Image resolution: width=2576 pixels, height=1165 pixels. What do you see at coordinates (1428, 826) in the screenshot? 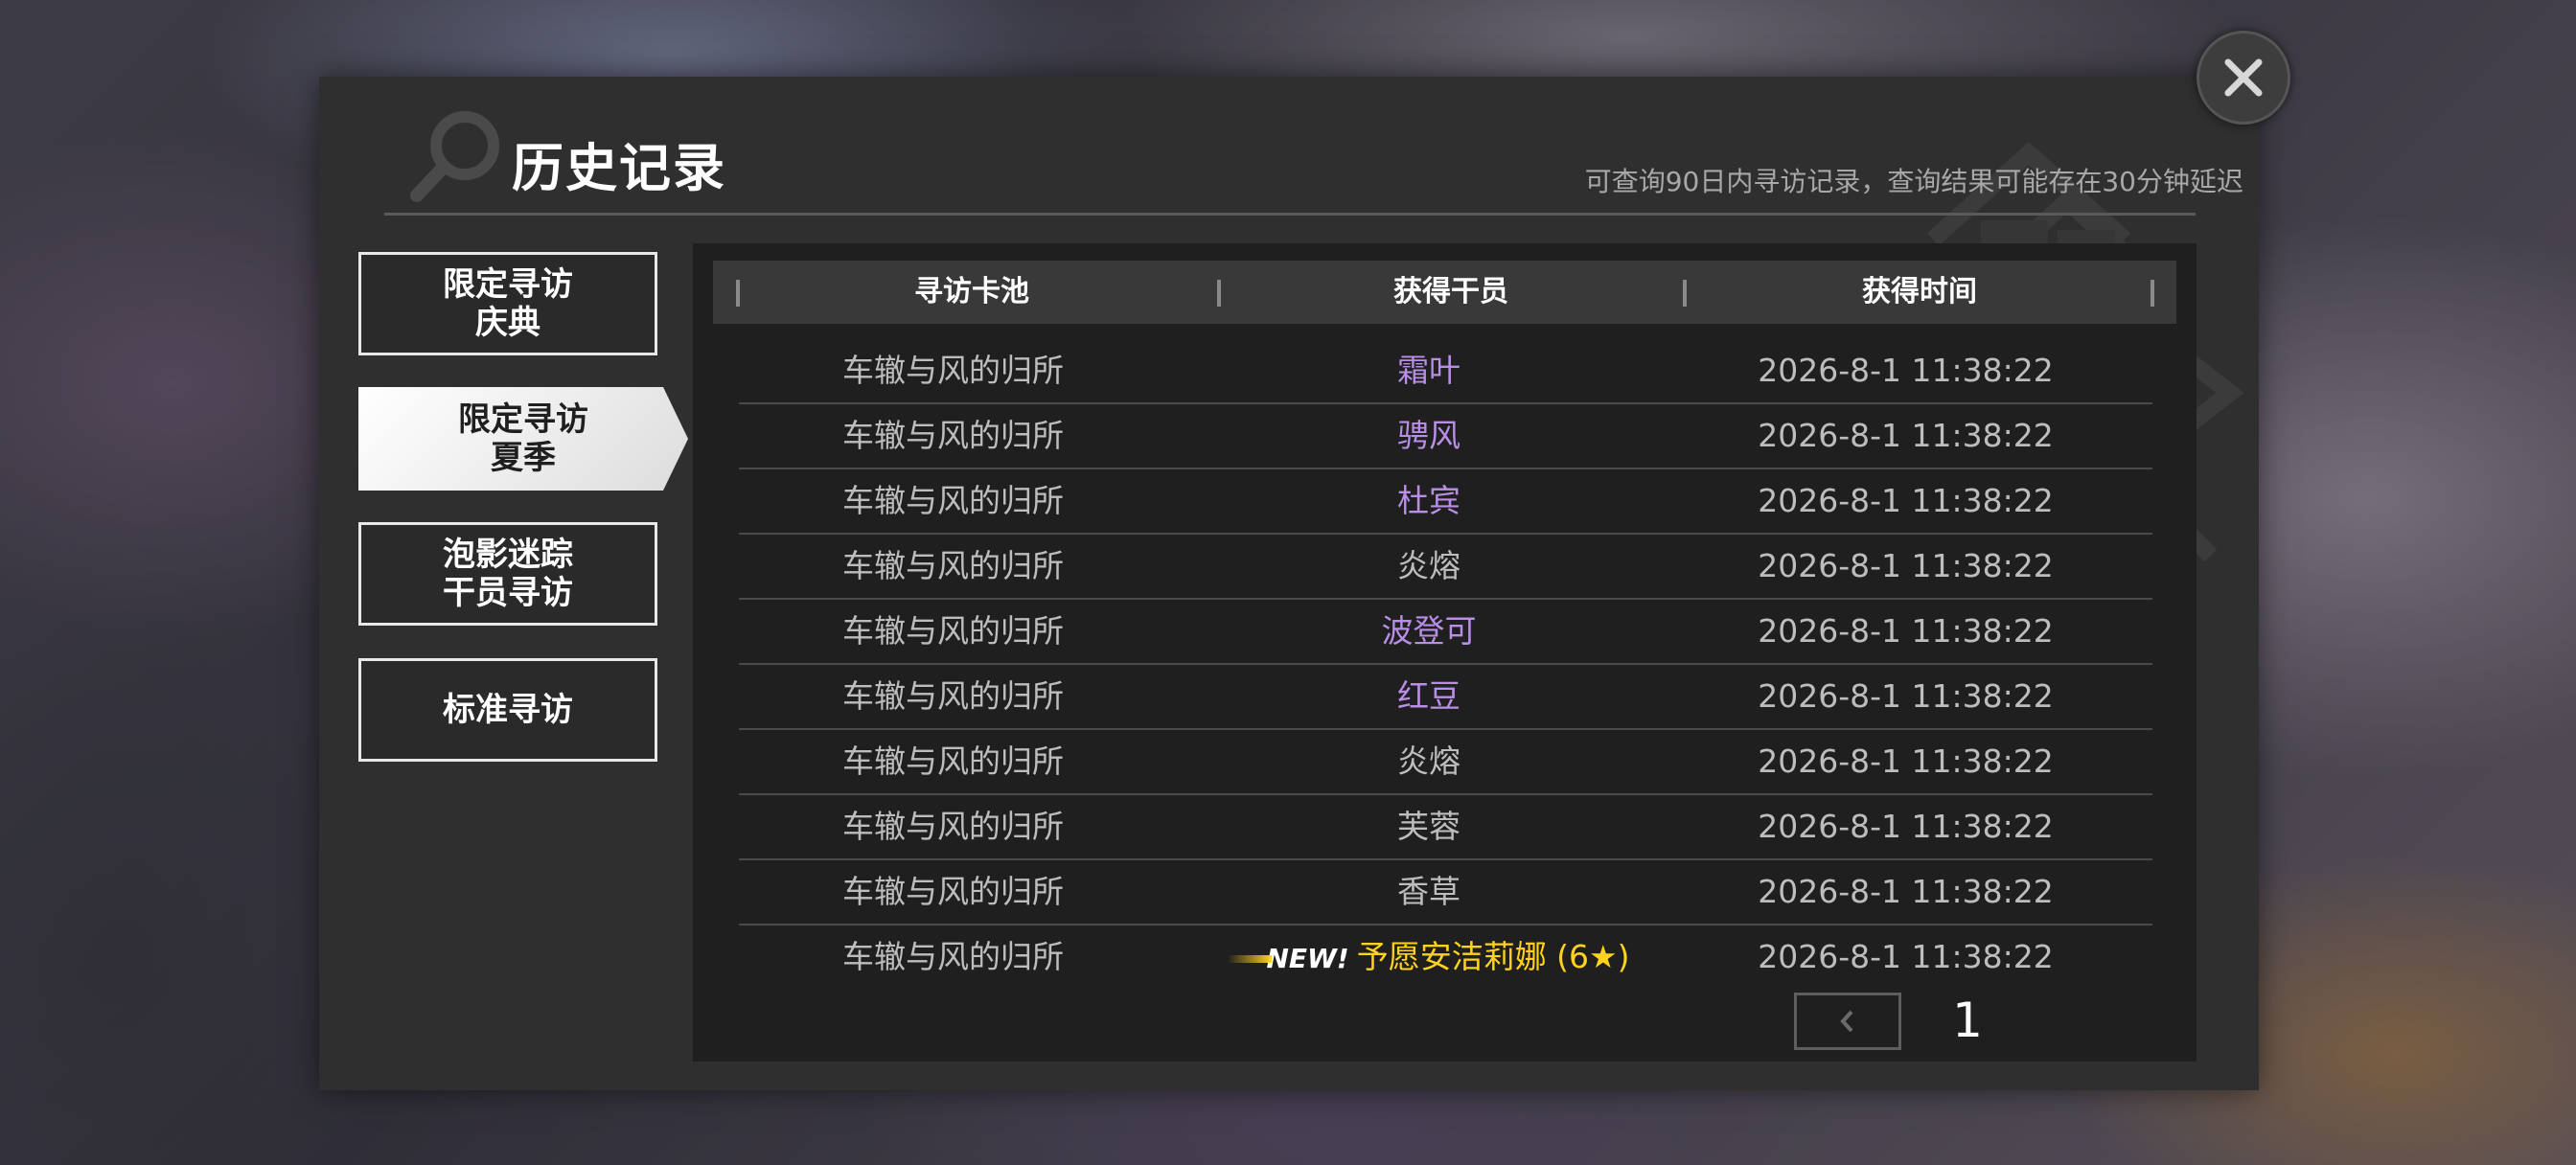
I see `cell-operator: 芙蓉` at bounding box center [1428, 826].